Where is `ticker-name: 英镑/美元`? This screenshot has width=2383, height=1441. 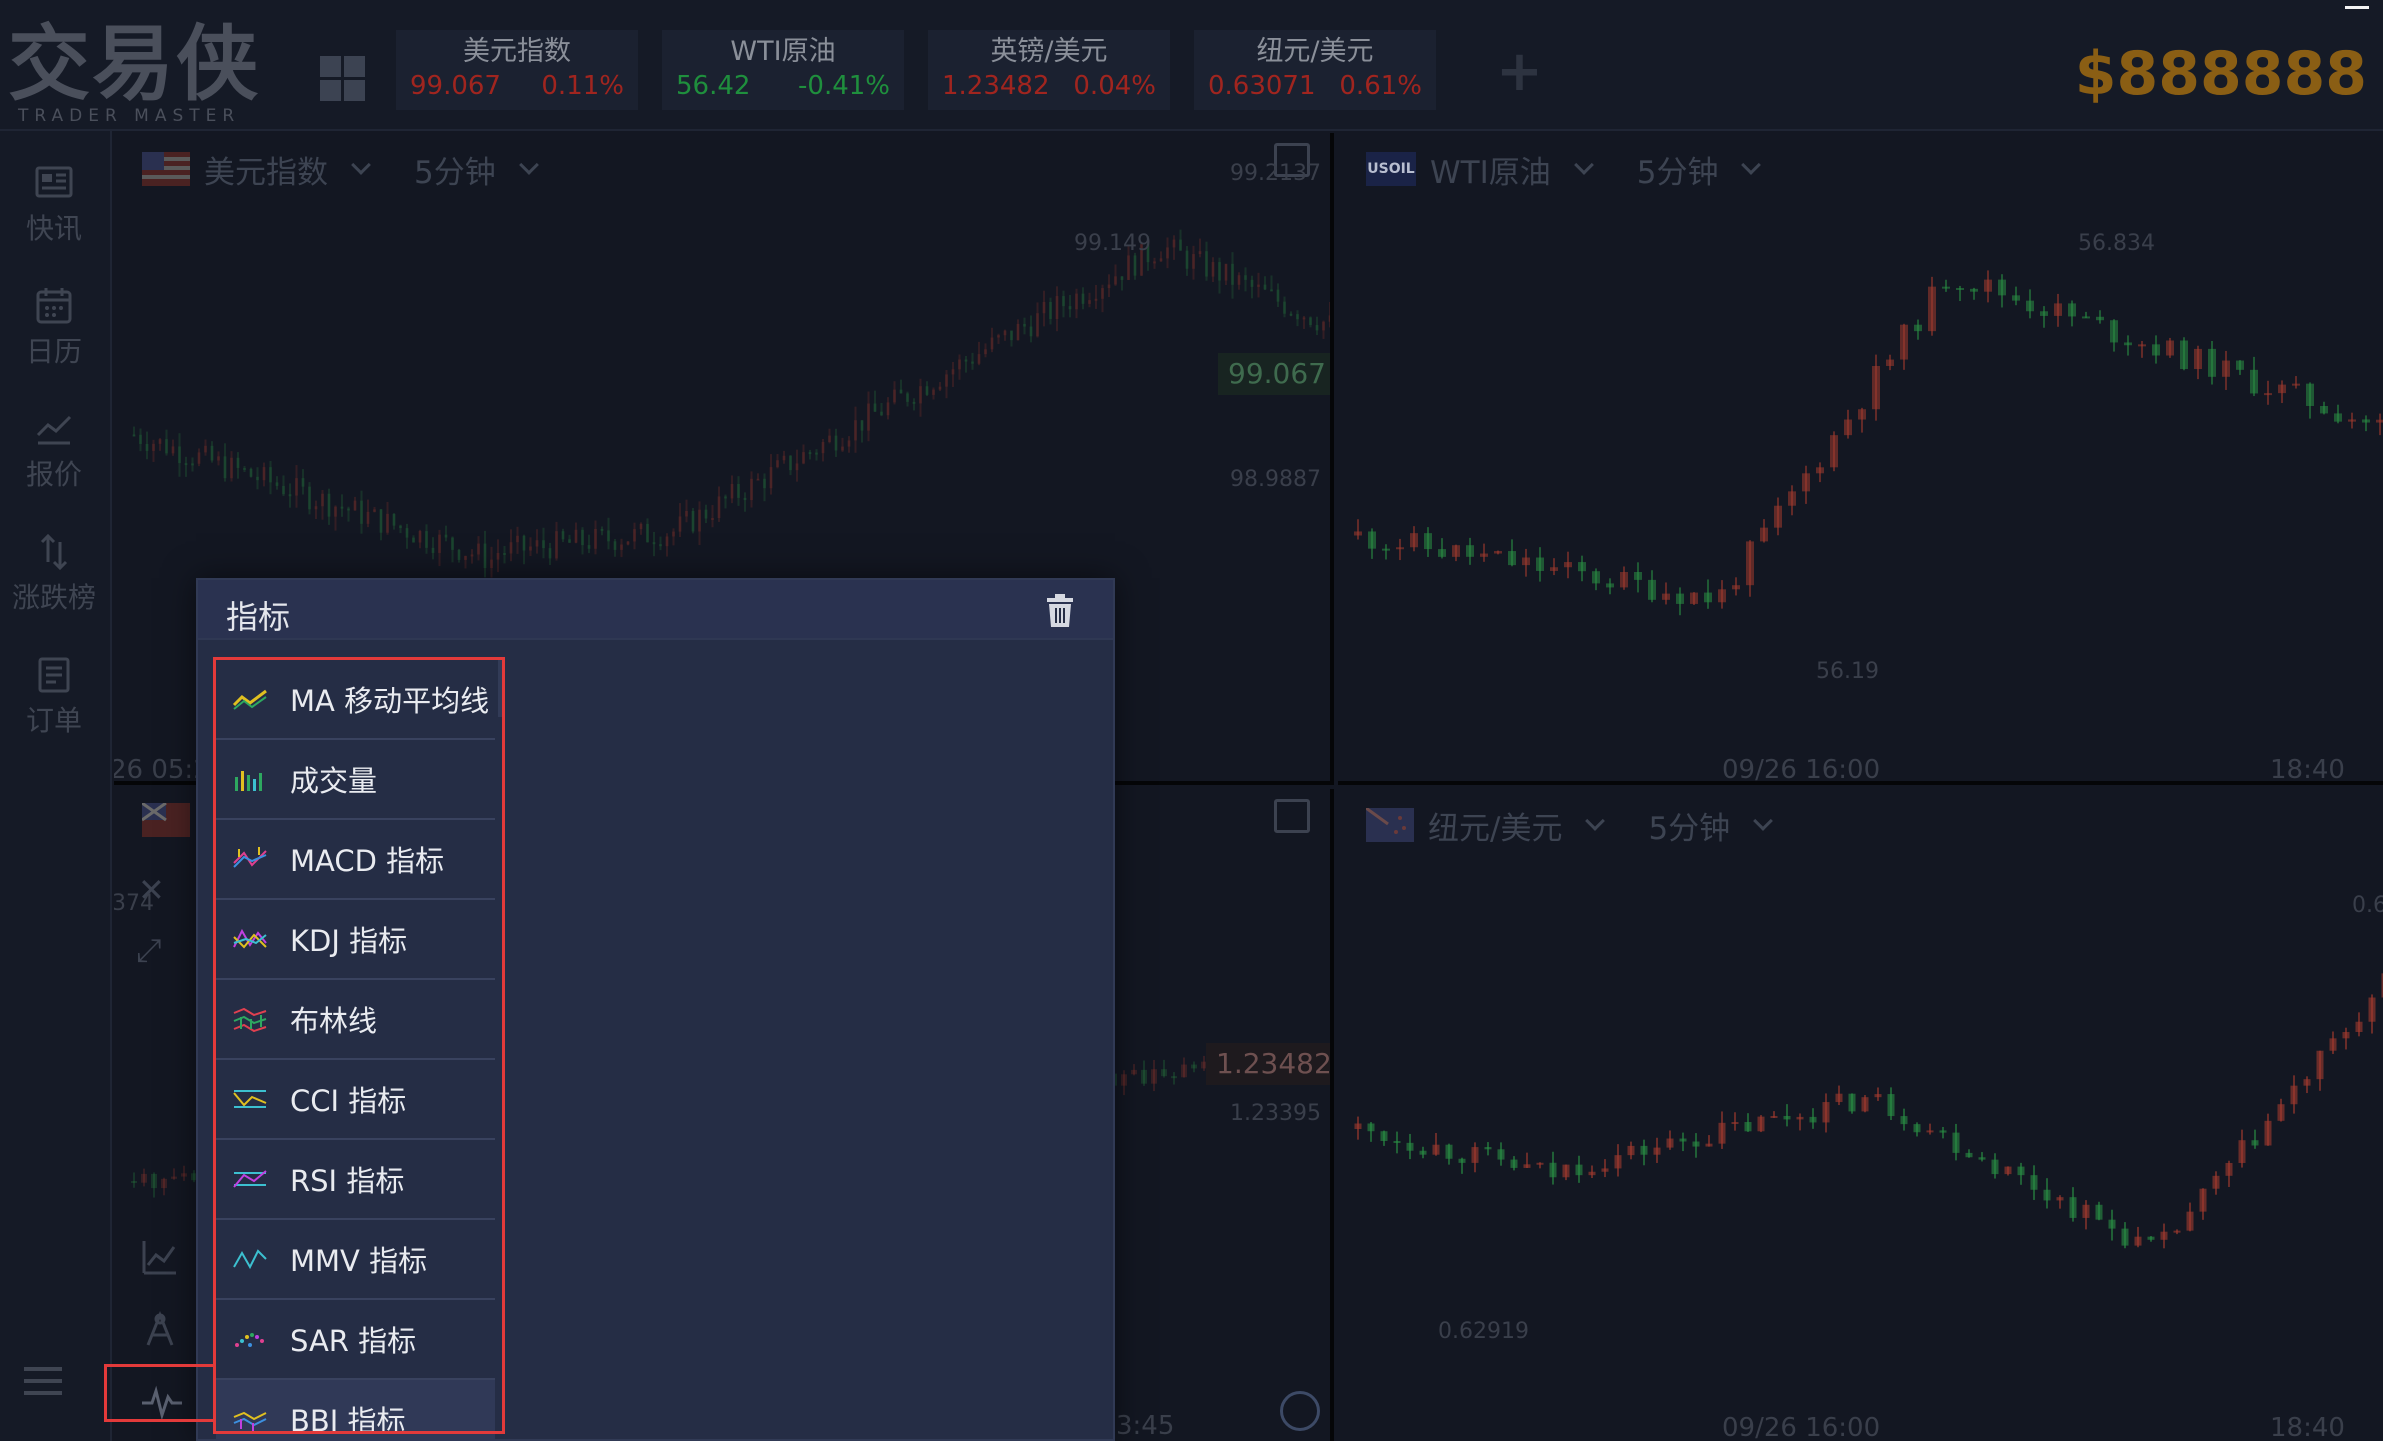
ticker-name: 英镑/美元 is located at coordinates (1049, 51).